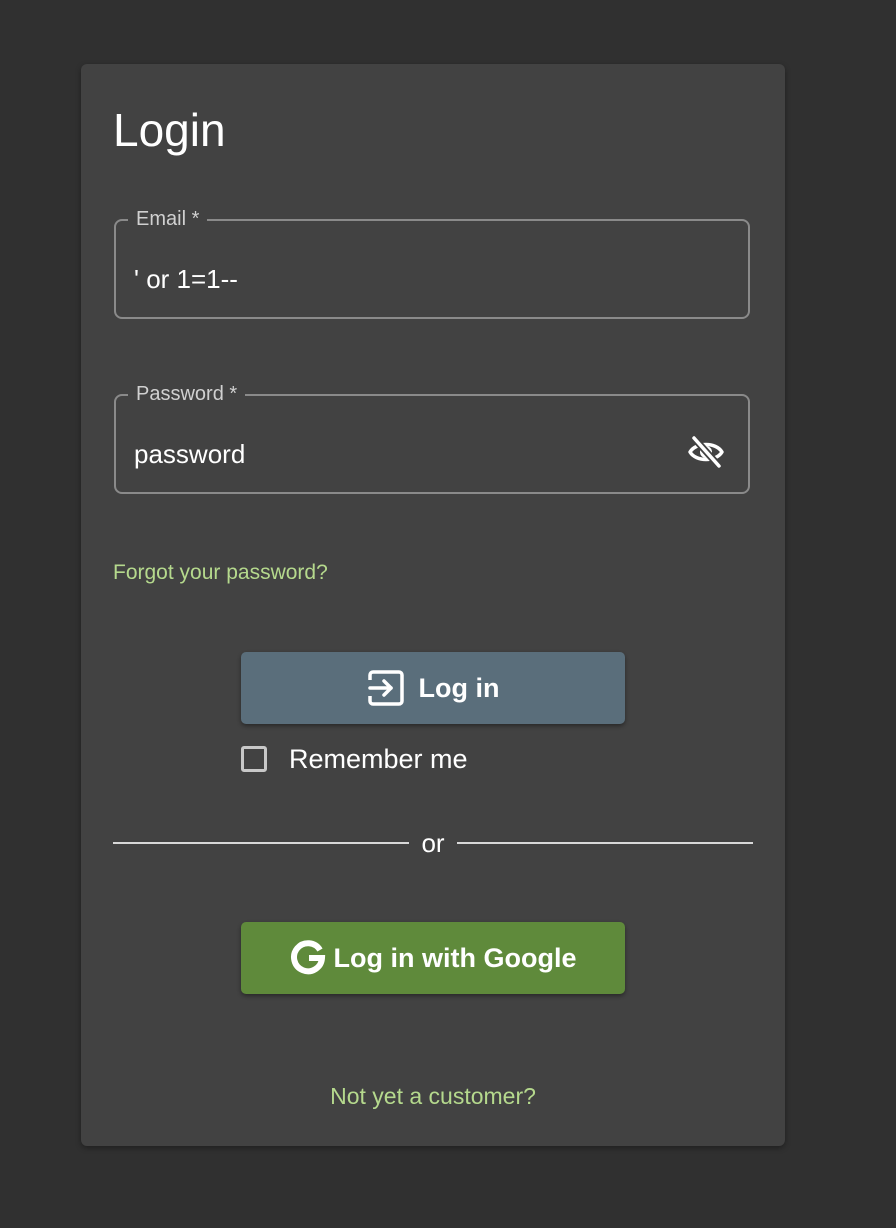 The image size is (896, 1228). I want to click on login-button: Log in, so click(433, 688).